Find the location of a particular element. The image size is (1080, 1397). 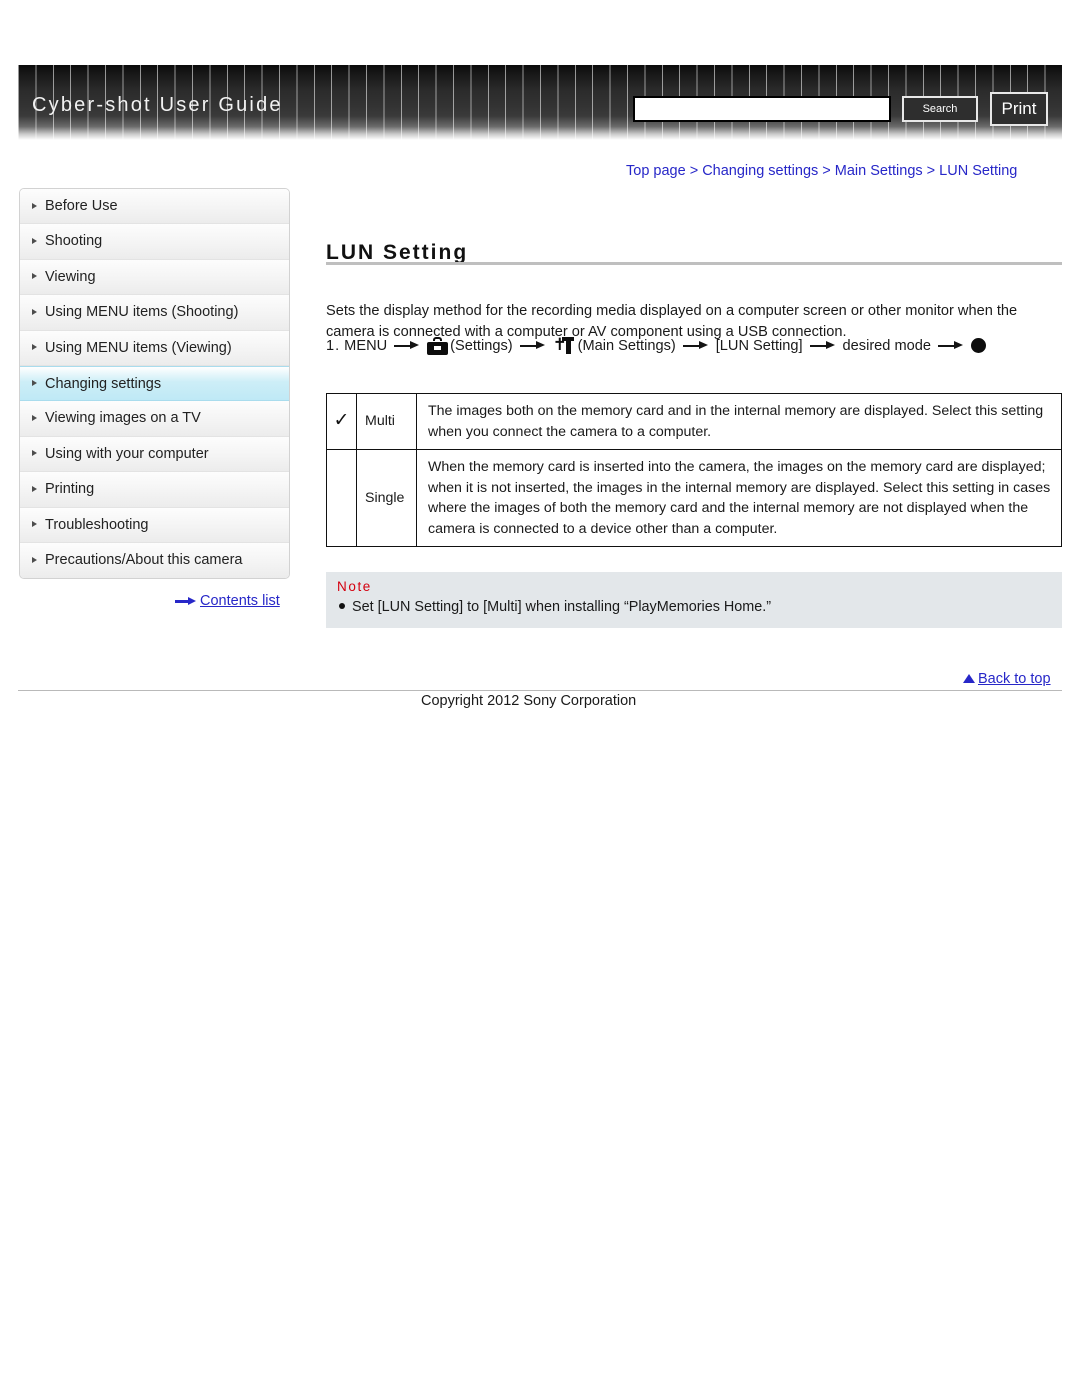

step-number: 1. is located at coordinates (333, 345).